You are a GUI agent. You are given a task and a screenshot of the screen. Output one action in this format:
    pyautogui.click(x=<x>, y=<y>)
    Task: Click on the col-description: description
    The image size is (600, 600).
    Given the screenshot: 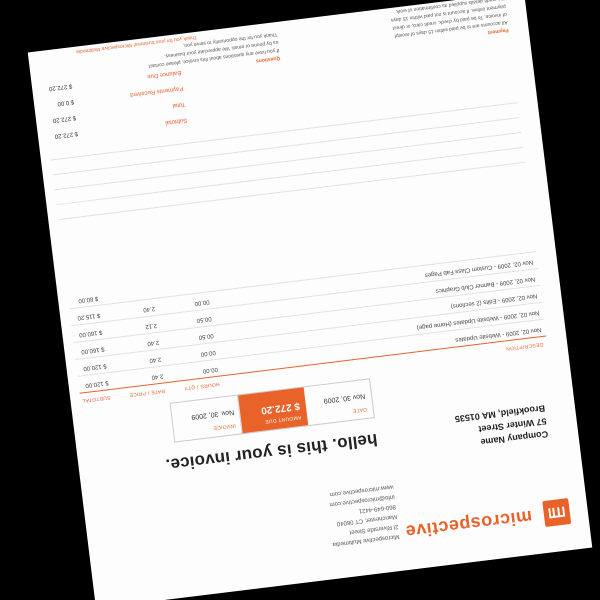 What is the action you would take?
    pyautogui.click(x=524, y=346)
    